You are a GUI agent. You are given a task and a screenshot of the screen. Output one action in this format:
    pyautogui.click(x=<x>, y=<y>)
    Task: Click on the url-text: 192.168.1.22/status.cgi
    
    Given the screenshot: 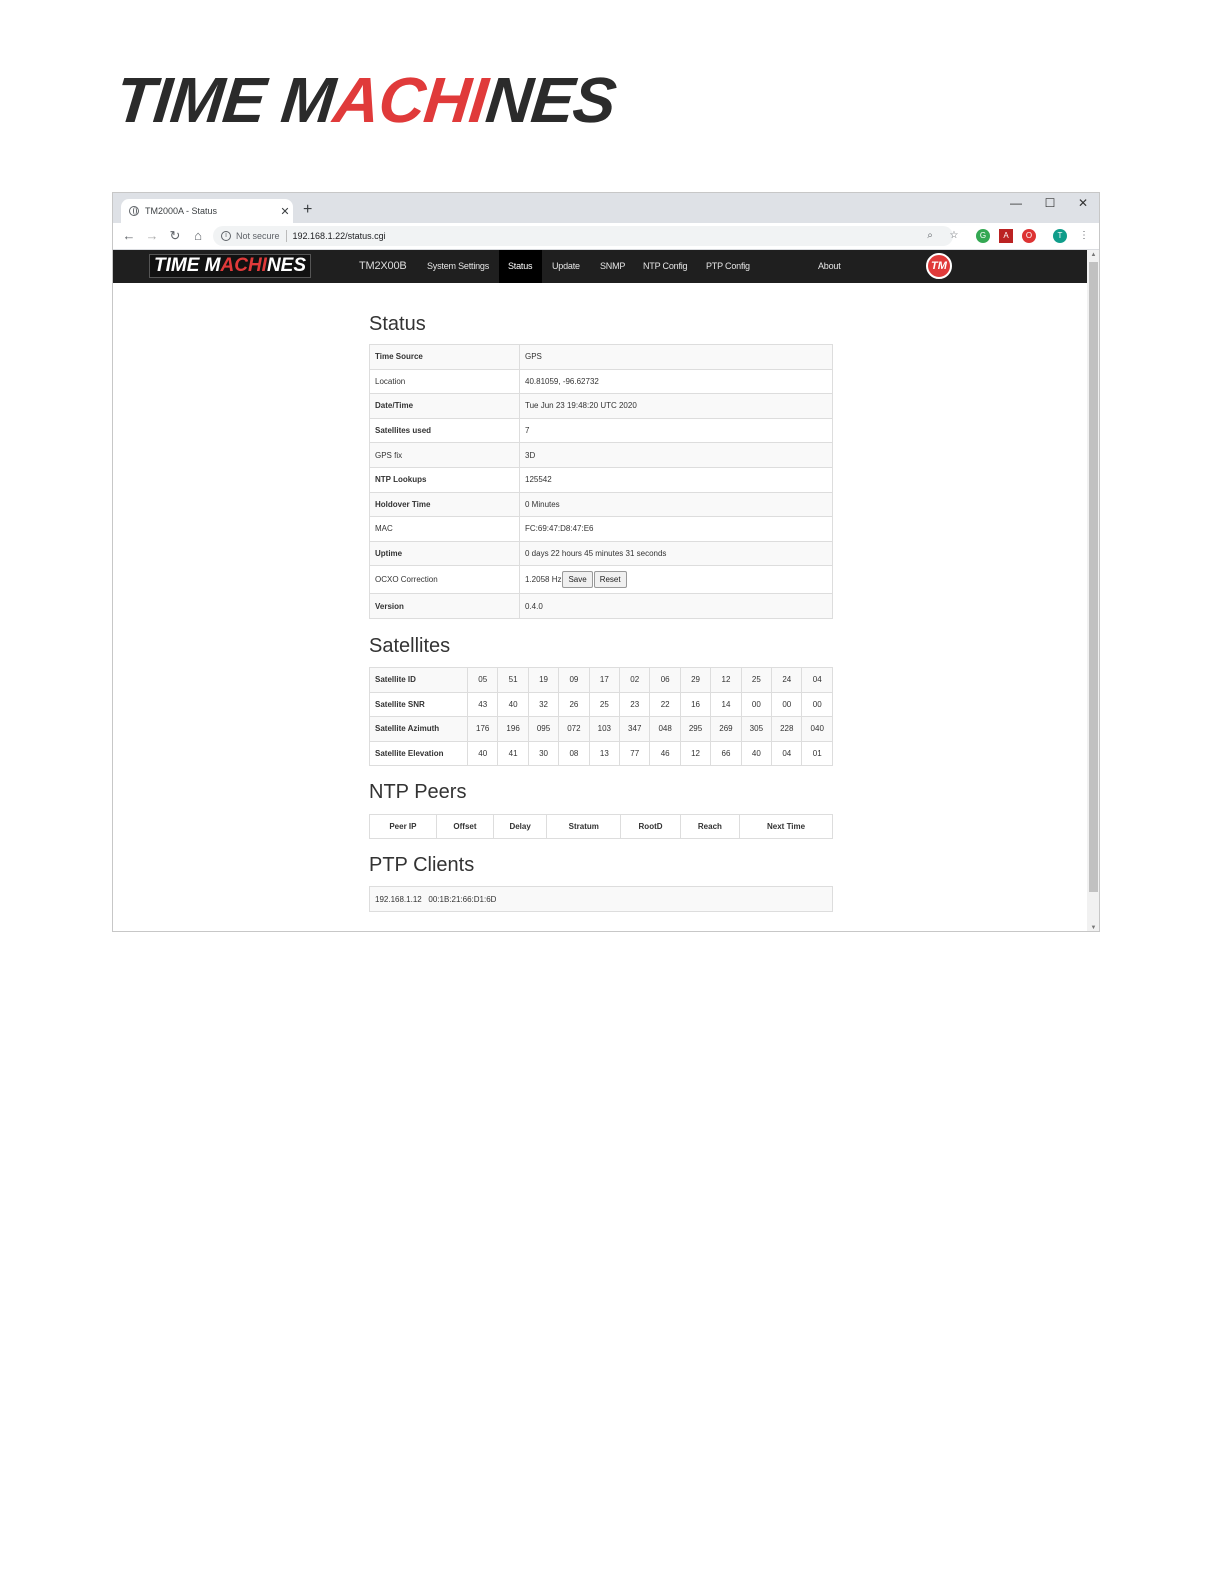 What is the action you would take?
    pyautogui.click(x=339, y=236)
    